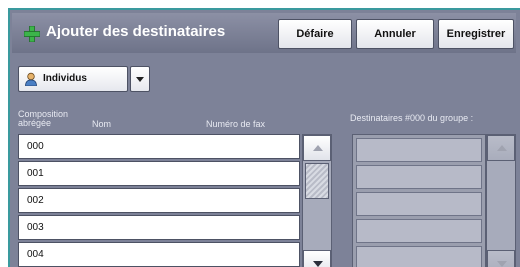 This screenshot has width=520, height=267. What do you see at coordinates (317, 181) in the screenshot?
I see `scroll-thumb` at bounding box center [317, 181].